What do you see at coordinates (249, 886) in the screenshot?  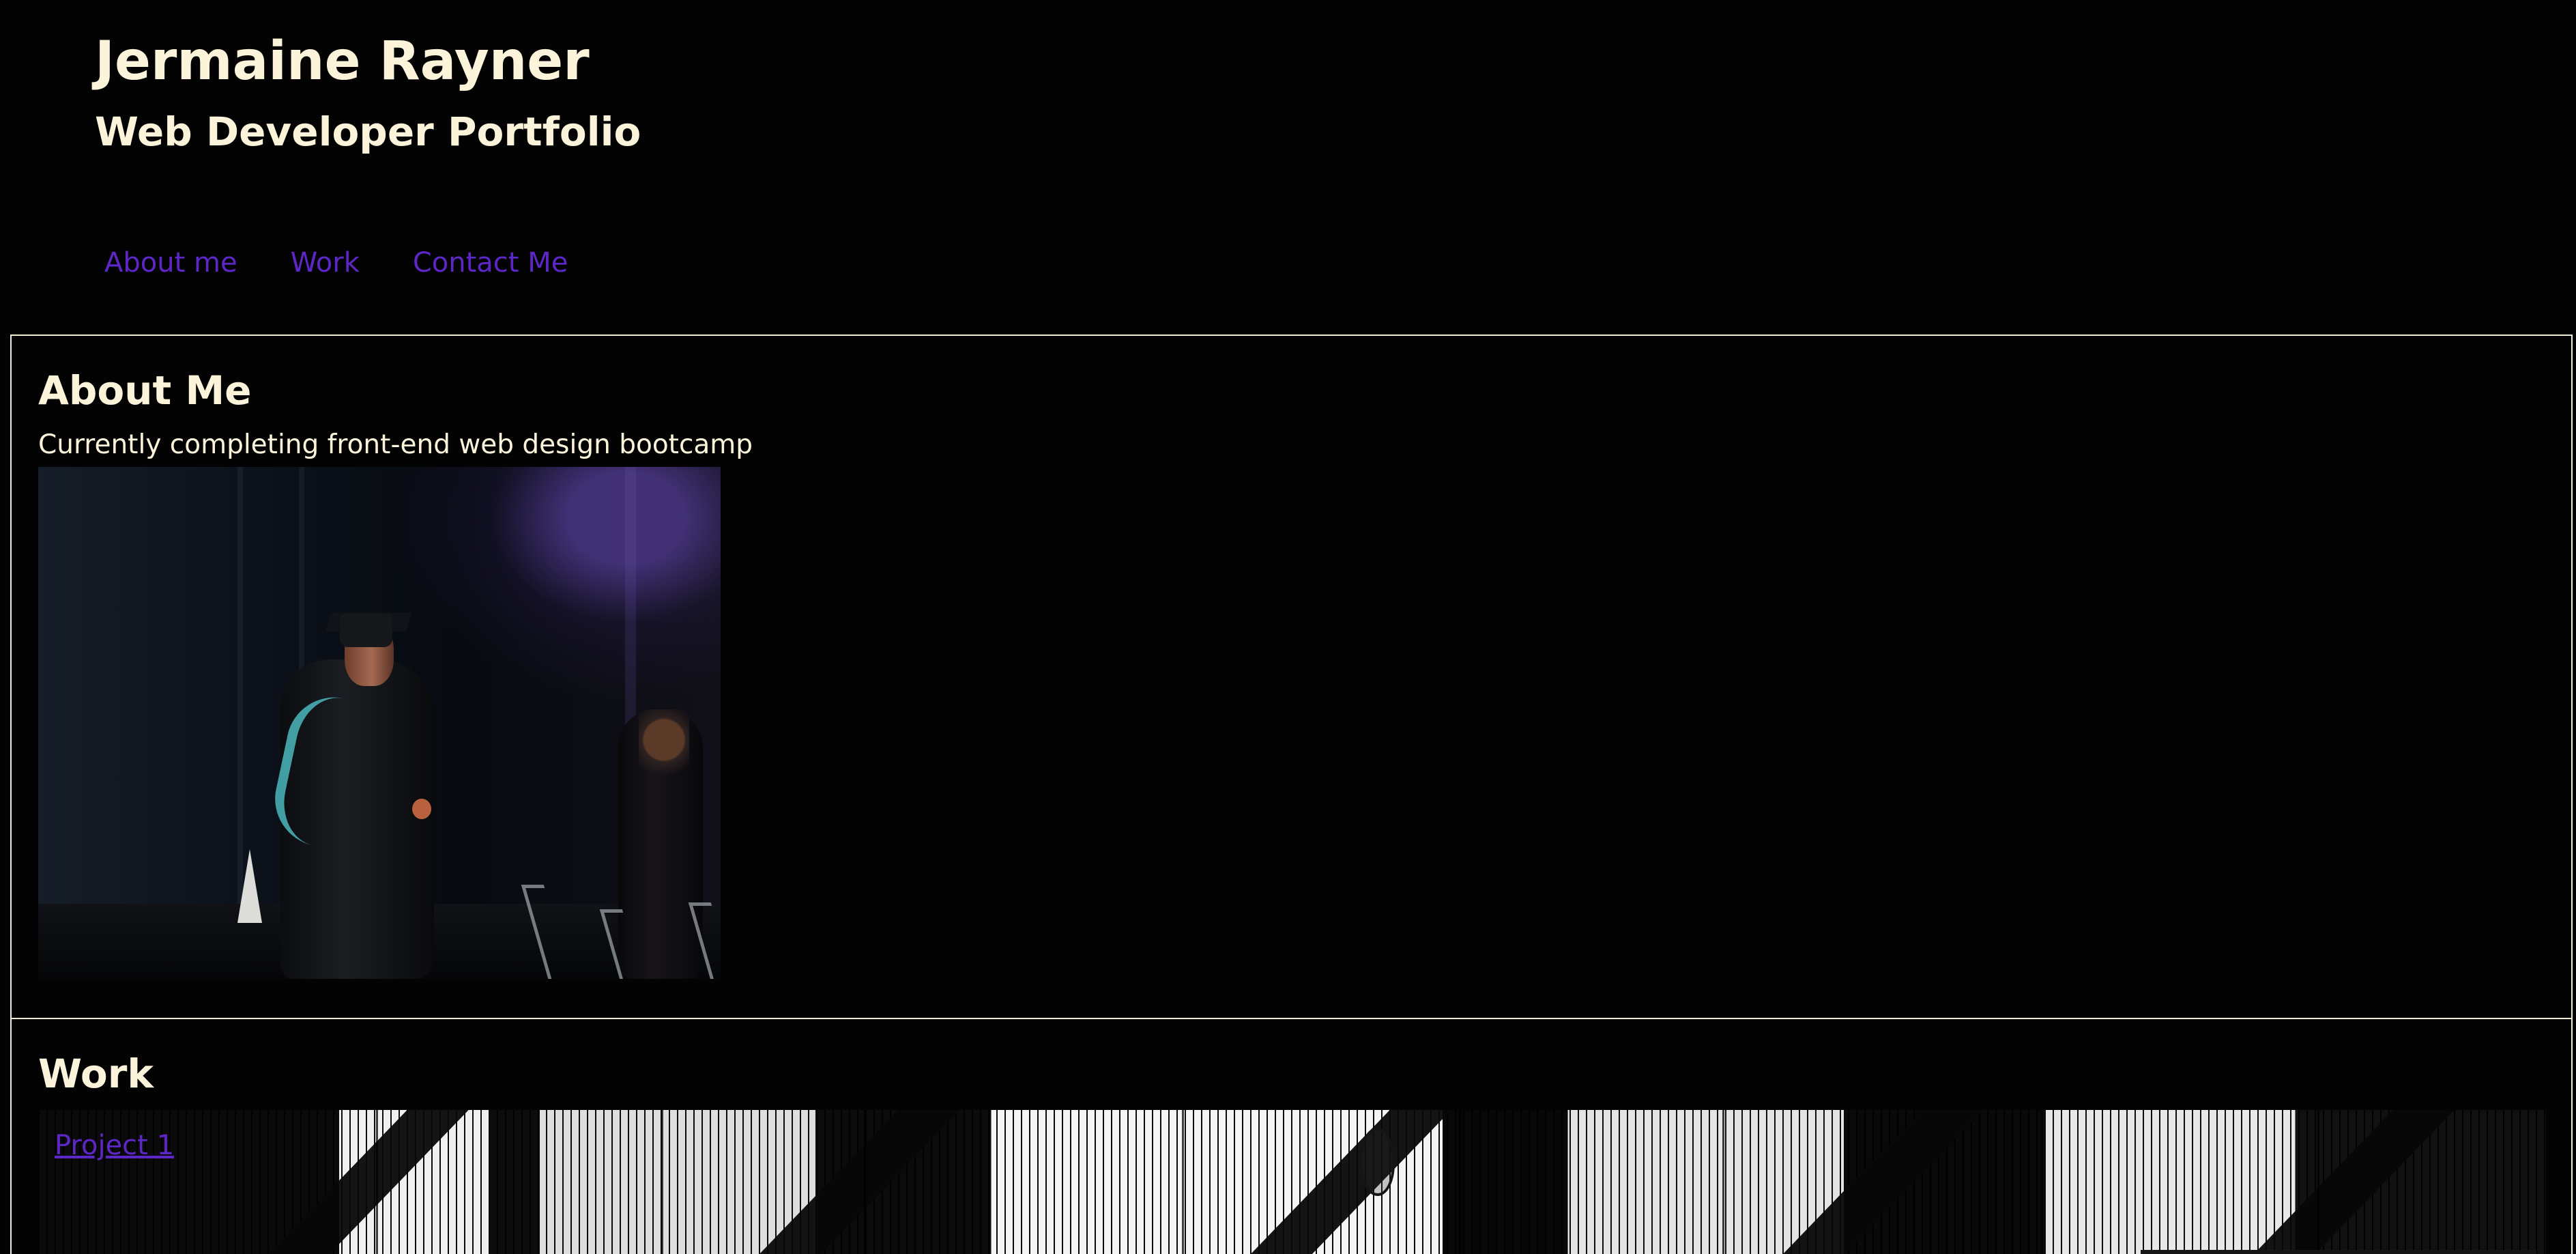 I see `photo-light-shape` at bounding box center [249, 886].